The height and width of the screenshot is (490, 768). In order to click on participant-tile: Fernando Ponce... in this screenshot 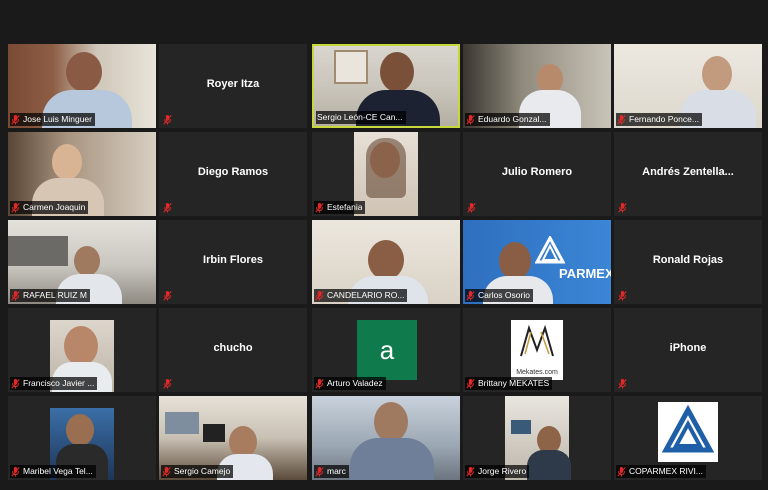, I will do `click(688, 86)`.